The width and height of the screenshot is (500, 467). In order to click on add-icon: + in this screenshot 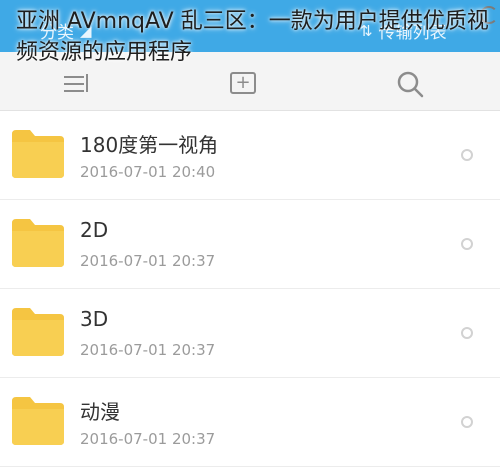, I will do `click(243, 83)`.